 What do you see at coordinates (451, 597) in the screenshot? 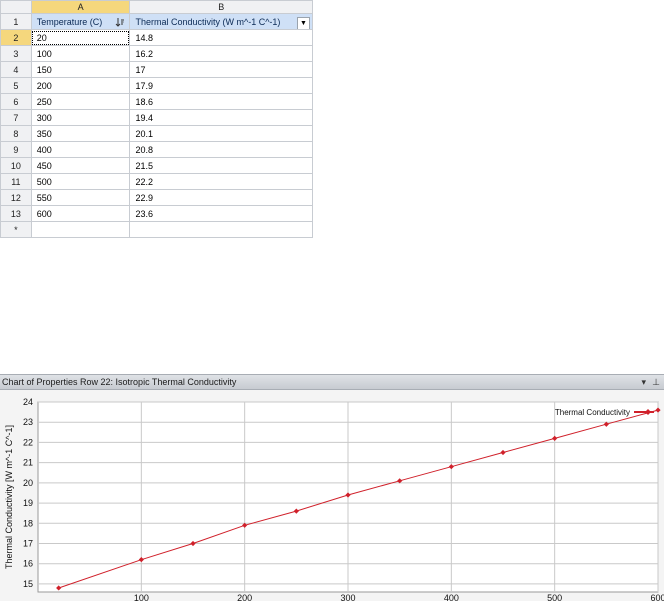
I see `x-tick-label: 400` at bounding box center [451, 597].